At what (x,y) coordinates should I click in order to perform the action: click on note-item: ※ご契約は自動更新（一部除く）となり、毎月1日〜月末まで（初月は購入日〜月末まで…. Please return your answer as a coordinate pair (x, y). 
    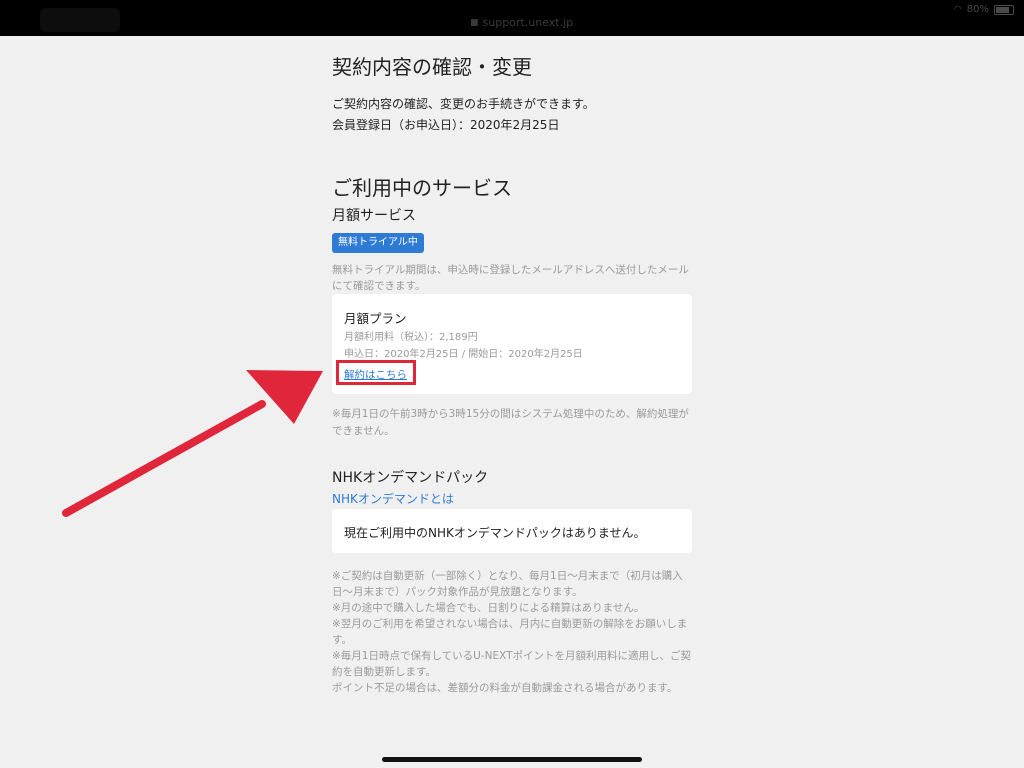
    Looking at the image, I should click on (507, 584).